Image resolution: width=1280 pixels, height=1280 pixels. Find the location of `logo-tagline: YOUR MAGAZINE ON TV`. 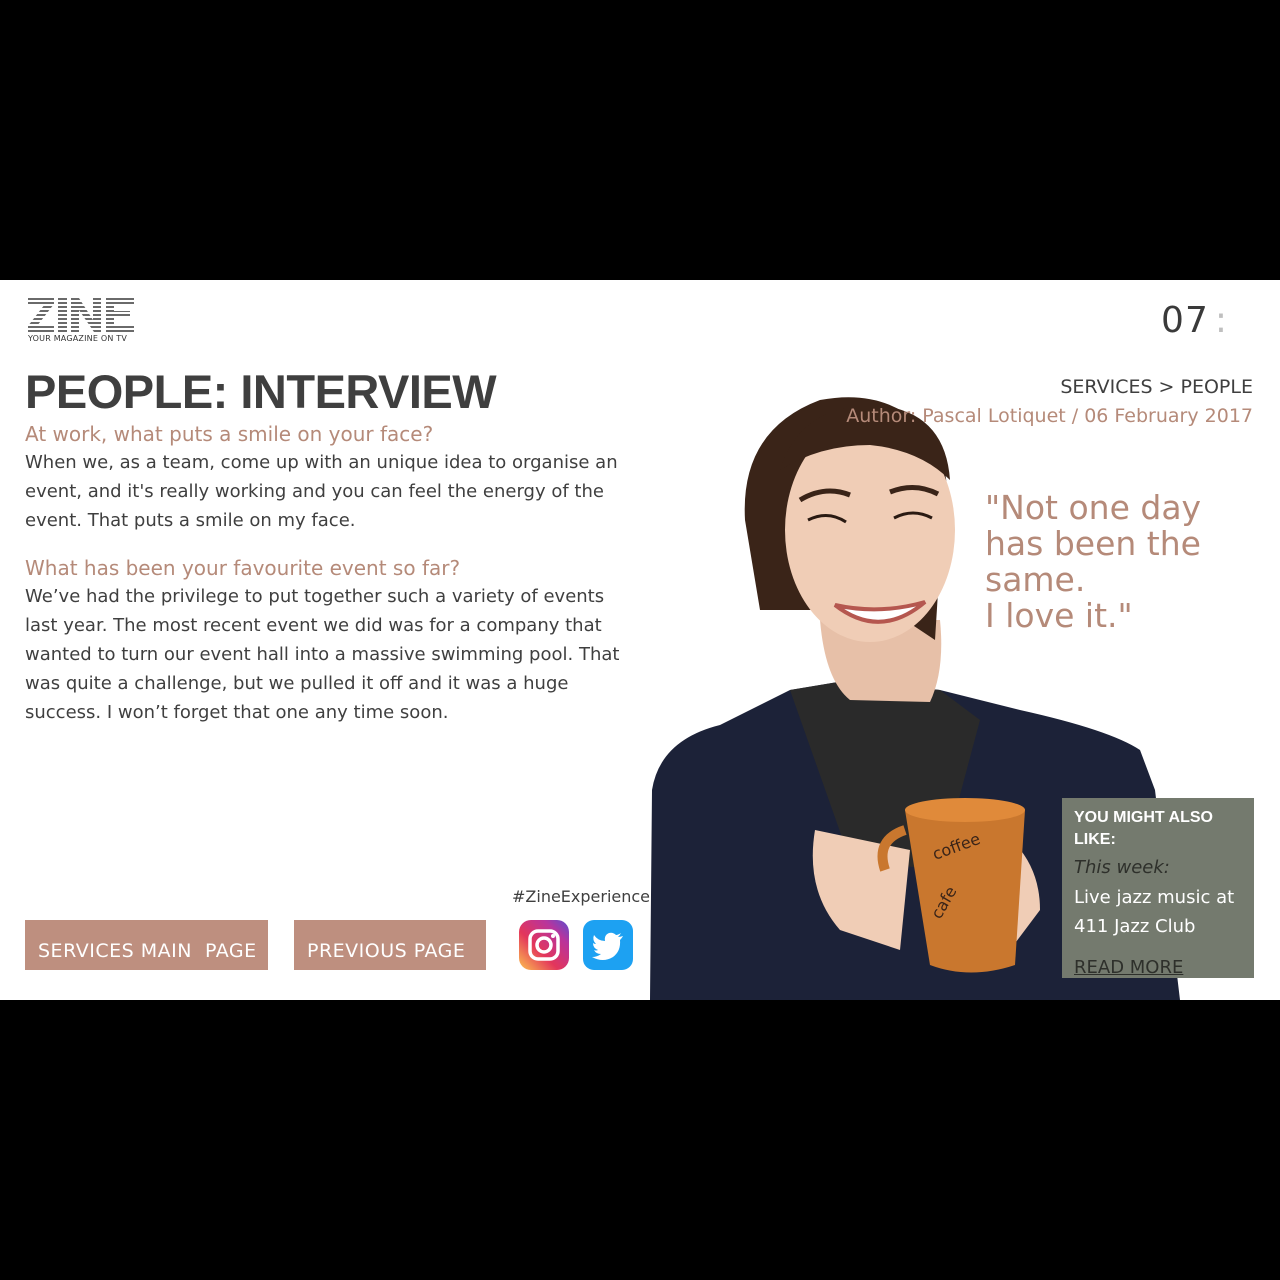

logo-tagline: YOUR MAGAZINE ON TV is located at coordinates (78, 338).